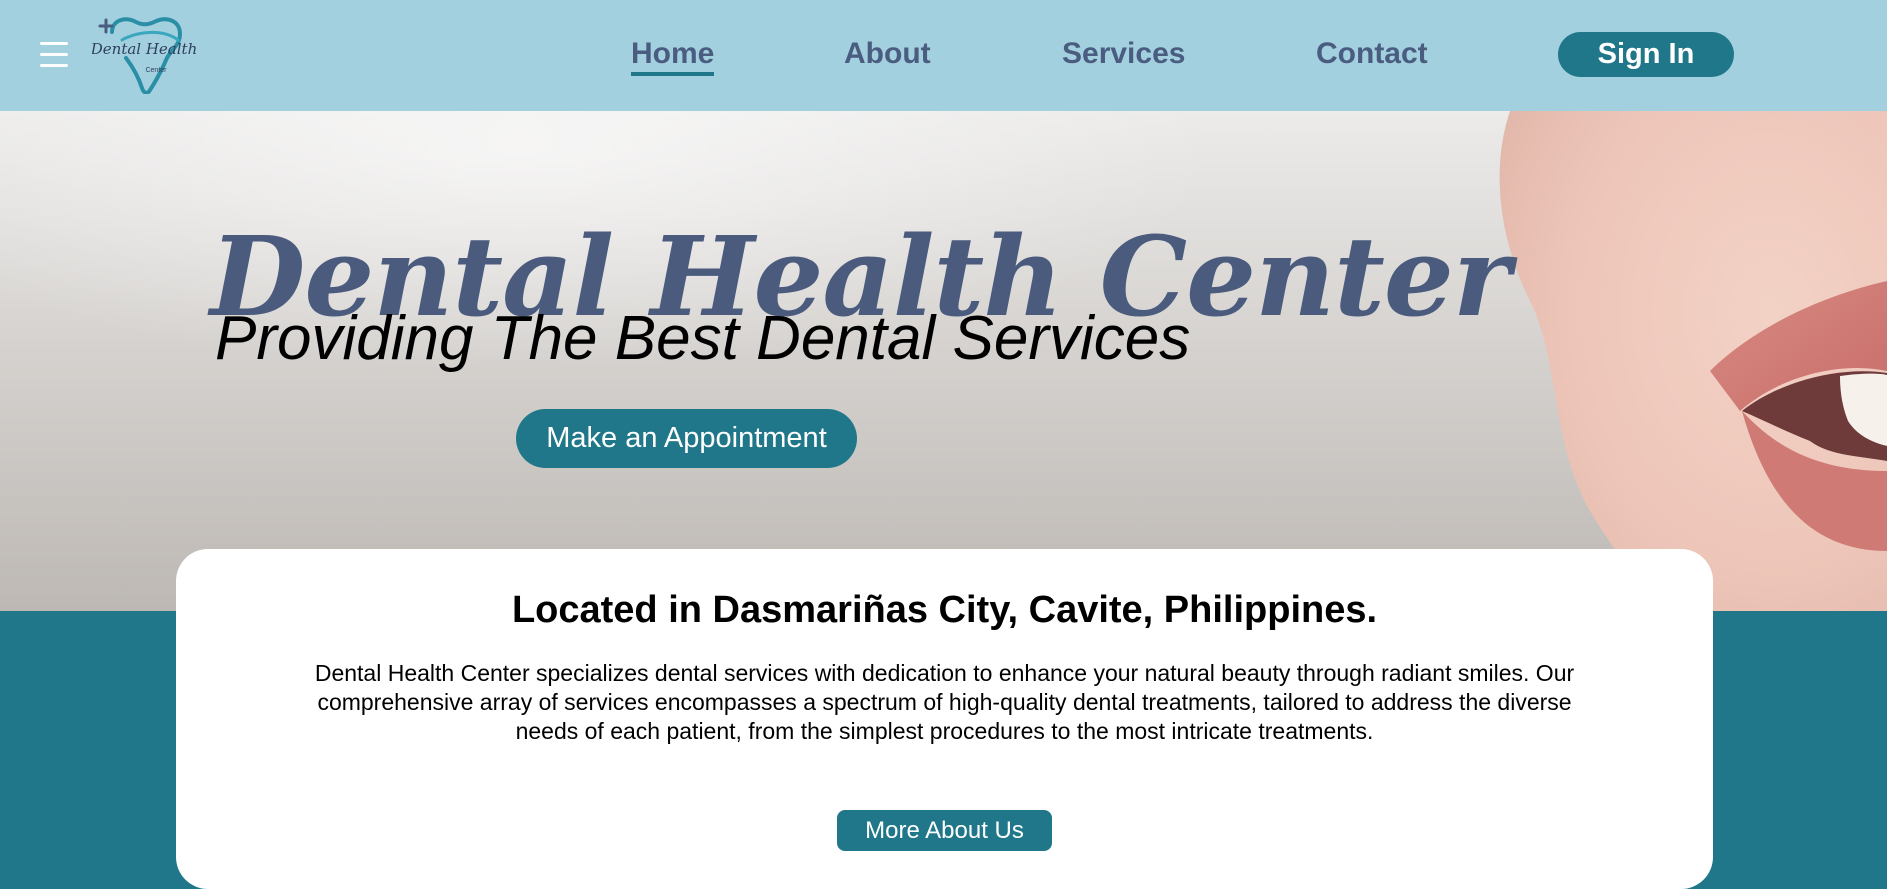  Describe the element at coordinates (1372, 54) in the screenshot. I see `nav-contact-link: Contact` at that location.